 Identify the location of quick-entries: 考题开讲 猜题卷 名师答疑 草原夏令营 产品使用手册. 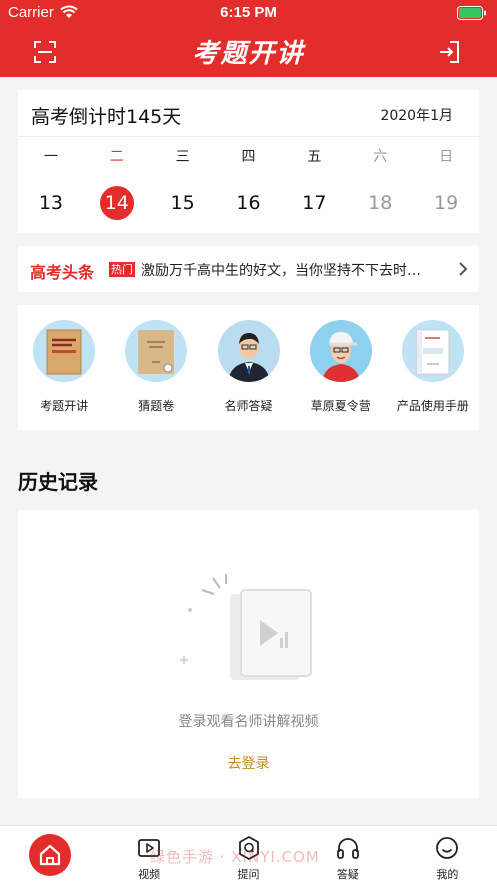
(248, 367).